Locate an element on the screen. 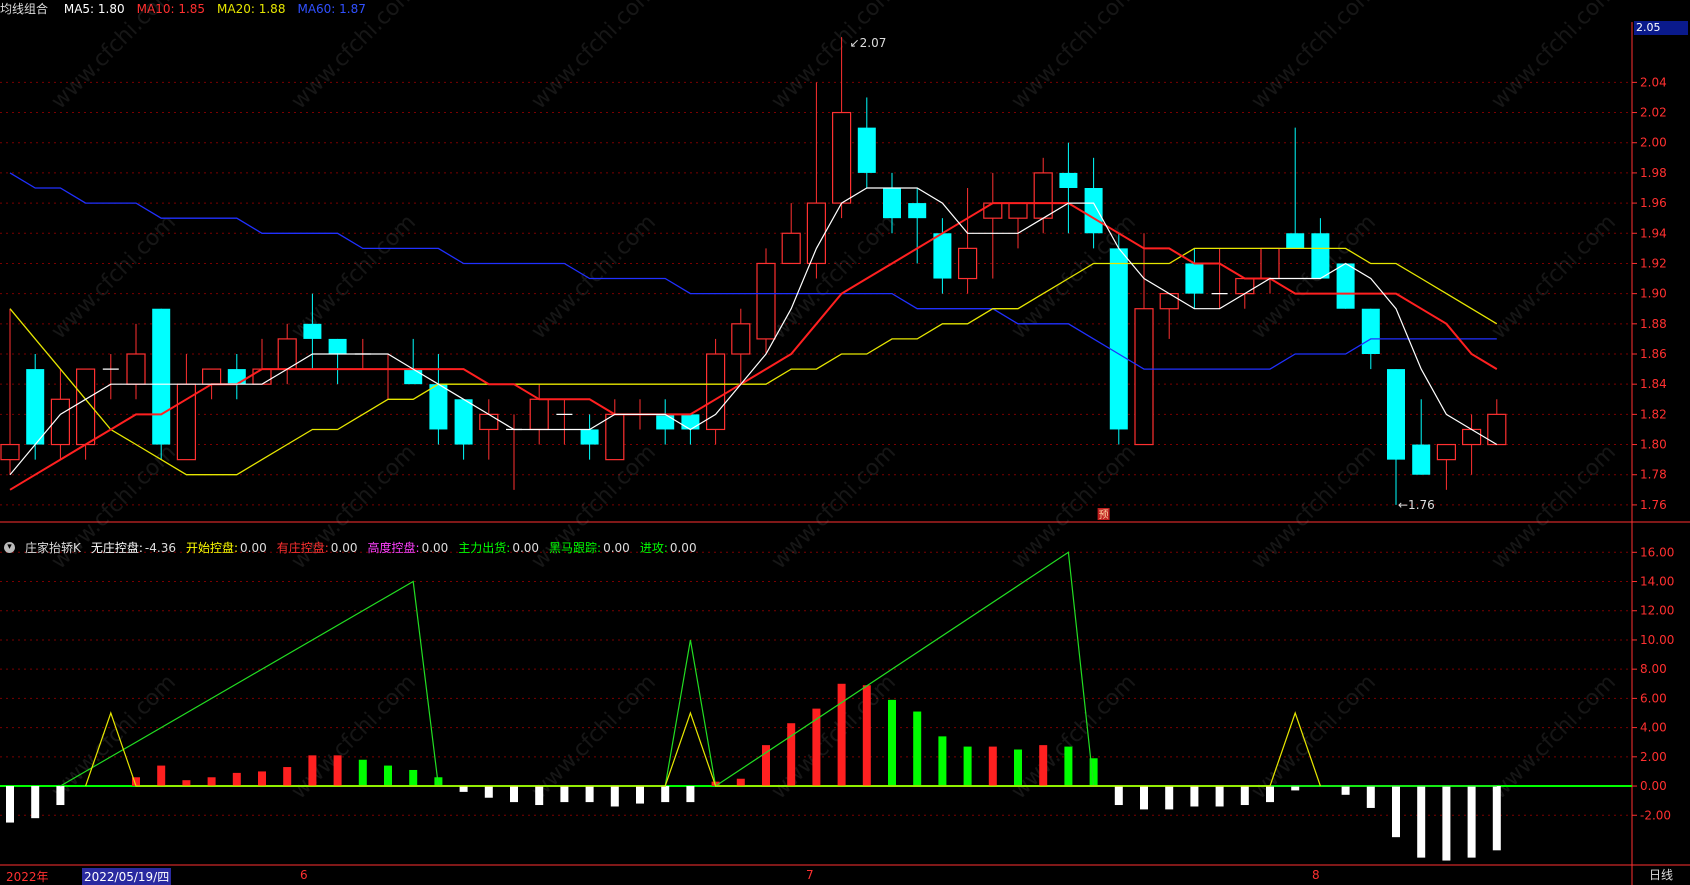 This screenshot has height=885, width=1690. period-button: 日线 is located at coordinates (1661, 875).